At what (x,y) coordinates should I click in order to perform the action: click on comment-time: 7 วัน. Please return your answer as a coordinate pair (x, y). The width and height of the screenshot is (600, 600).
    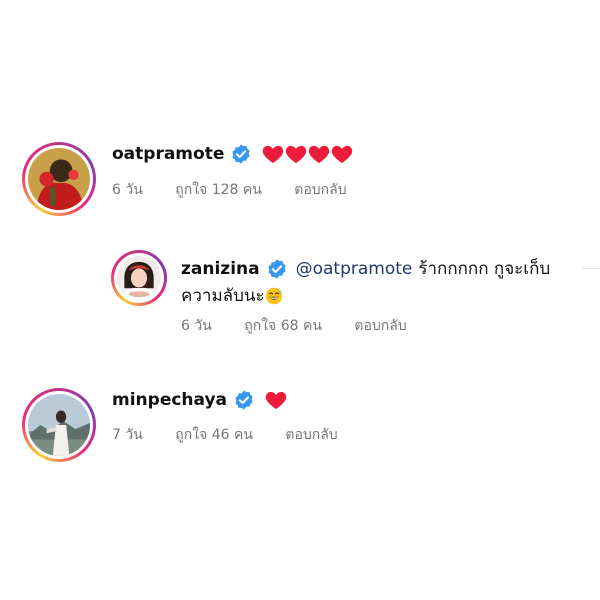
    Looking at the image, I should click on (127, 435).